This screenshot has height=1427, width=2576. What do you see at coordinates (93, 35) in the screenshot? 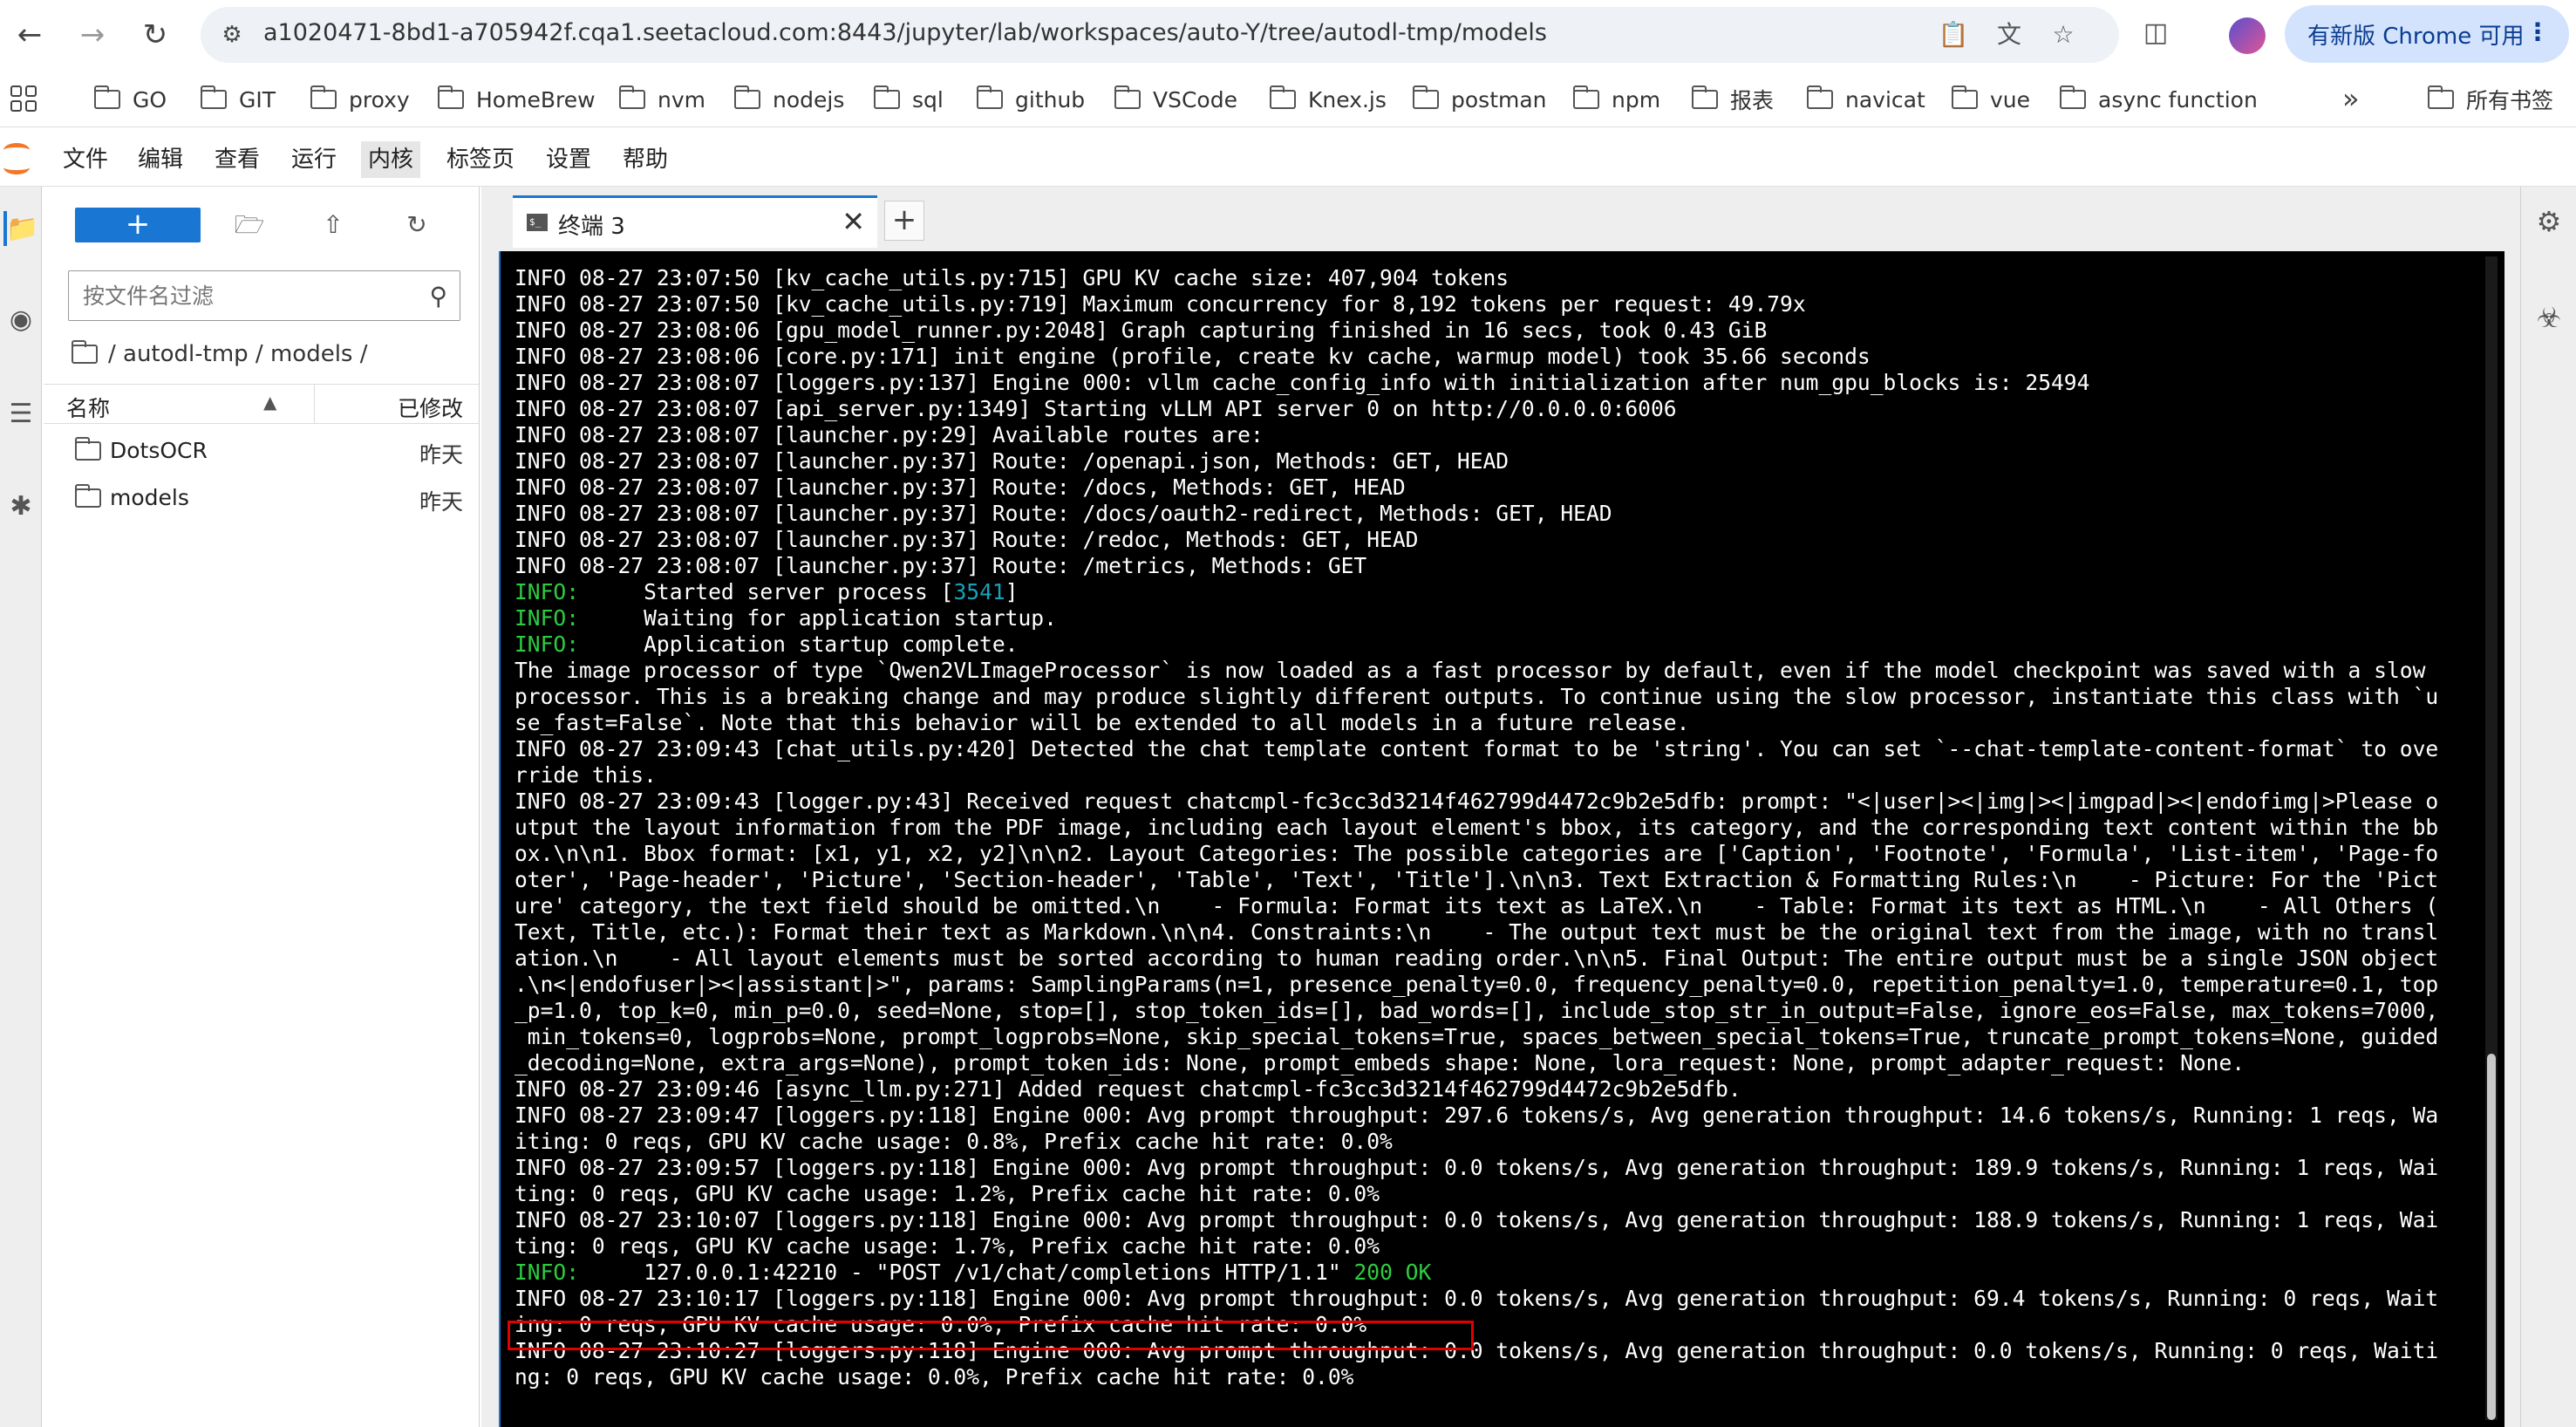
I see `forward-icon: →` at bounding box center [93, 35].